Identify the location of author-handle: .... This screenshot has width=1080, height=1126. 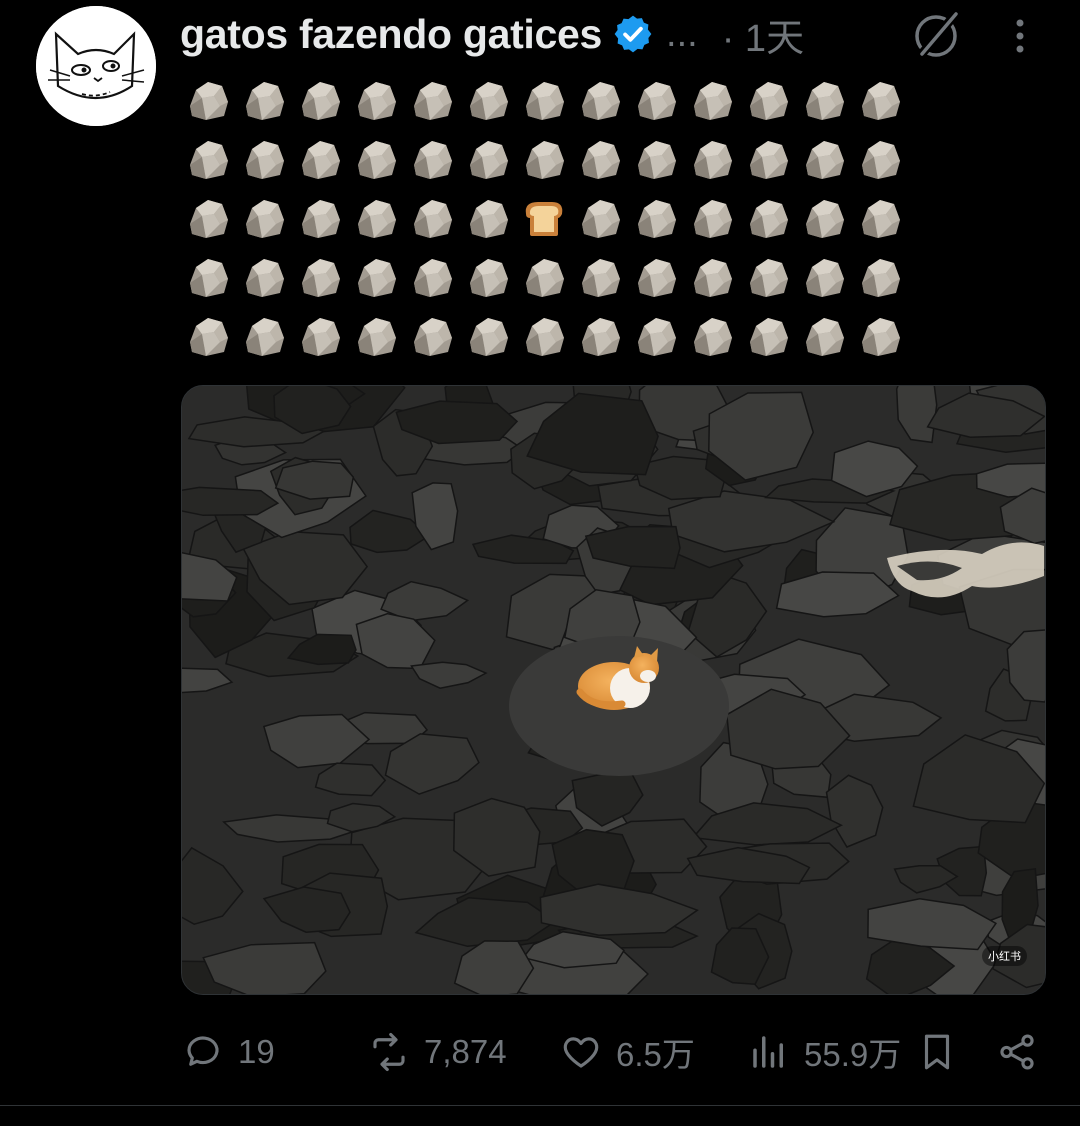
(682, 34).